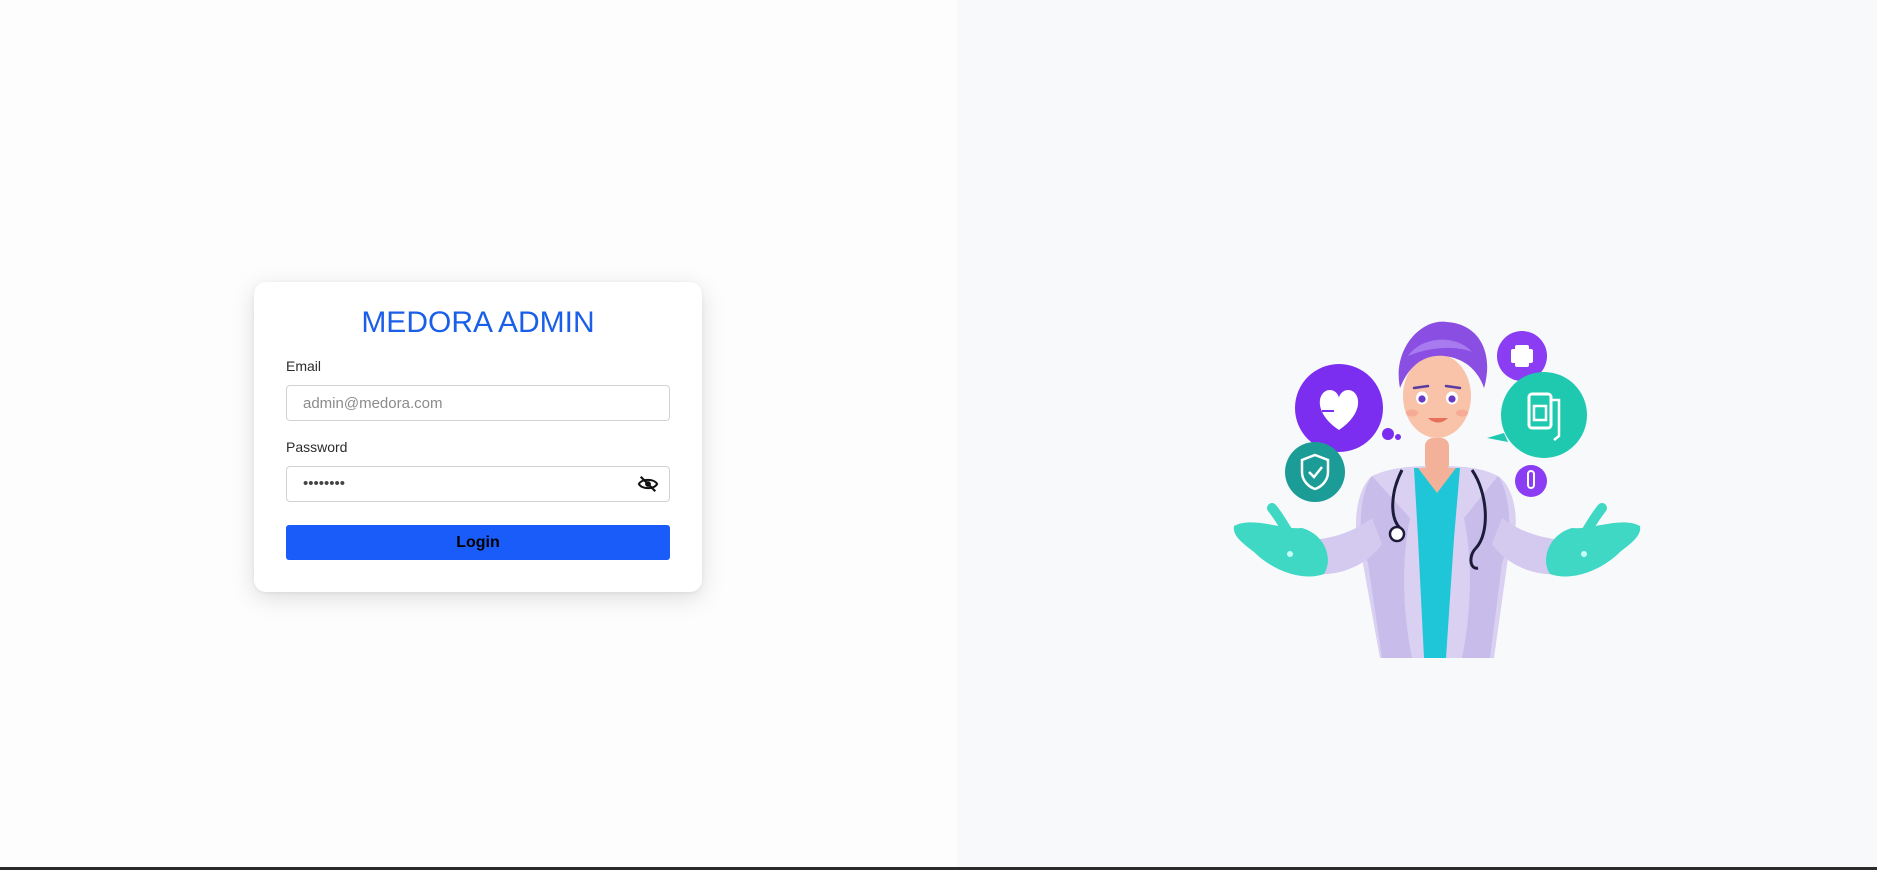  I want to click on password-label: Password, so click(317, 447).